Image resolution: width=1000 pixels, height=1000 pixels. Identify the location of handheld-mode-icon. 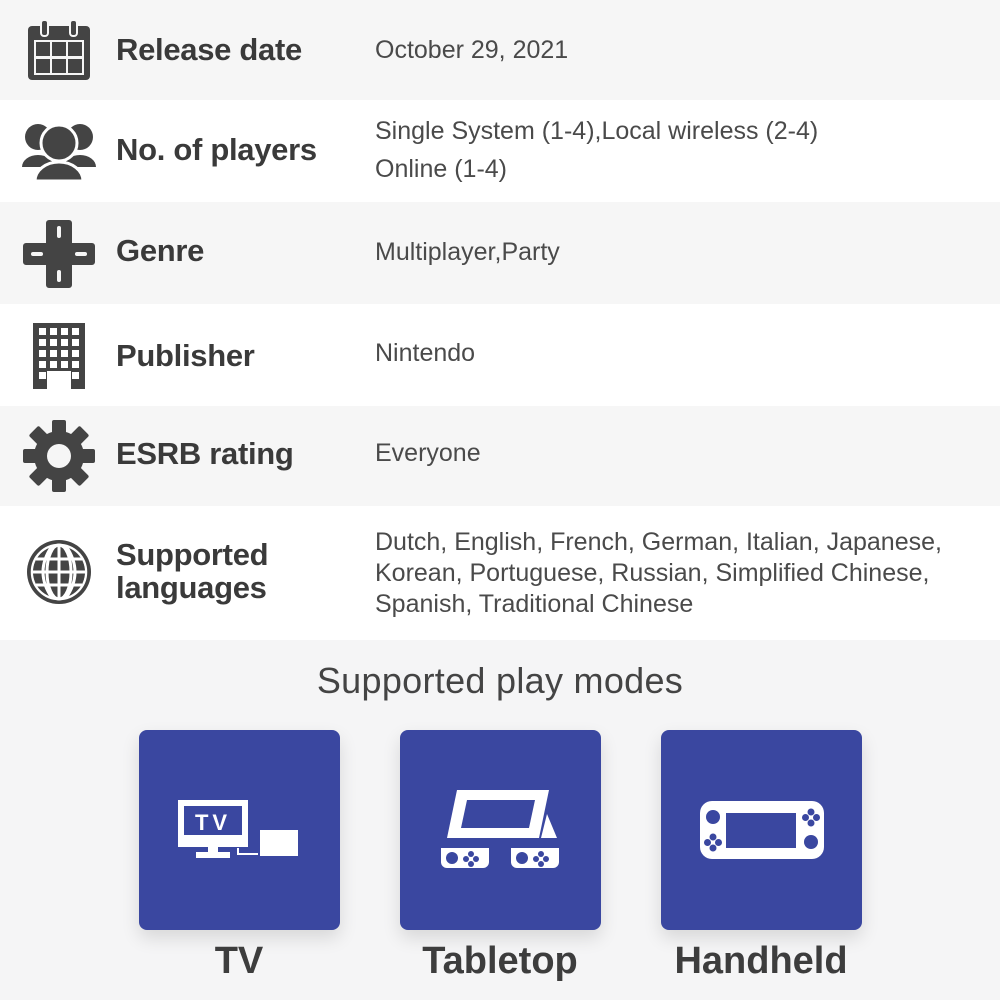
(761, 830).